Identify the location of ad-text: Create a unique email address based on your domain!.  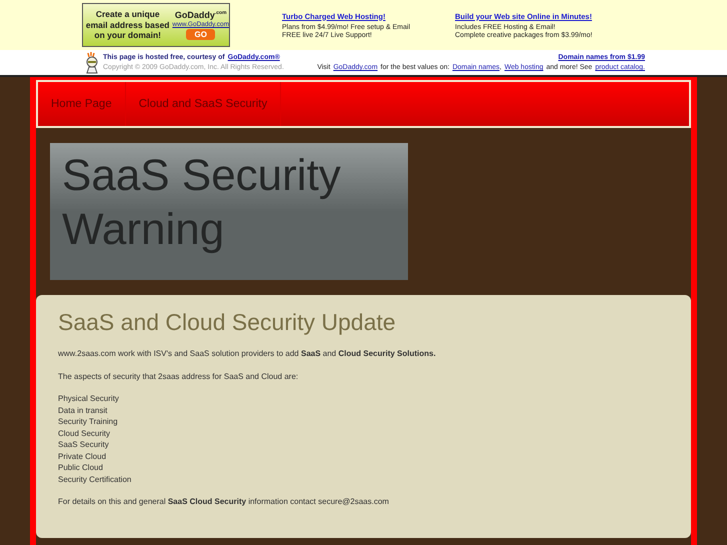
(127, 25).